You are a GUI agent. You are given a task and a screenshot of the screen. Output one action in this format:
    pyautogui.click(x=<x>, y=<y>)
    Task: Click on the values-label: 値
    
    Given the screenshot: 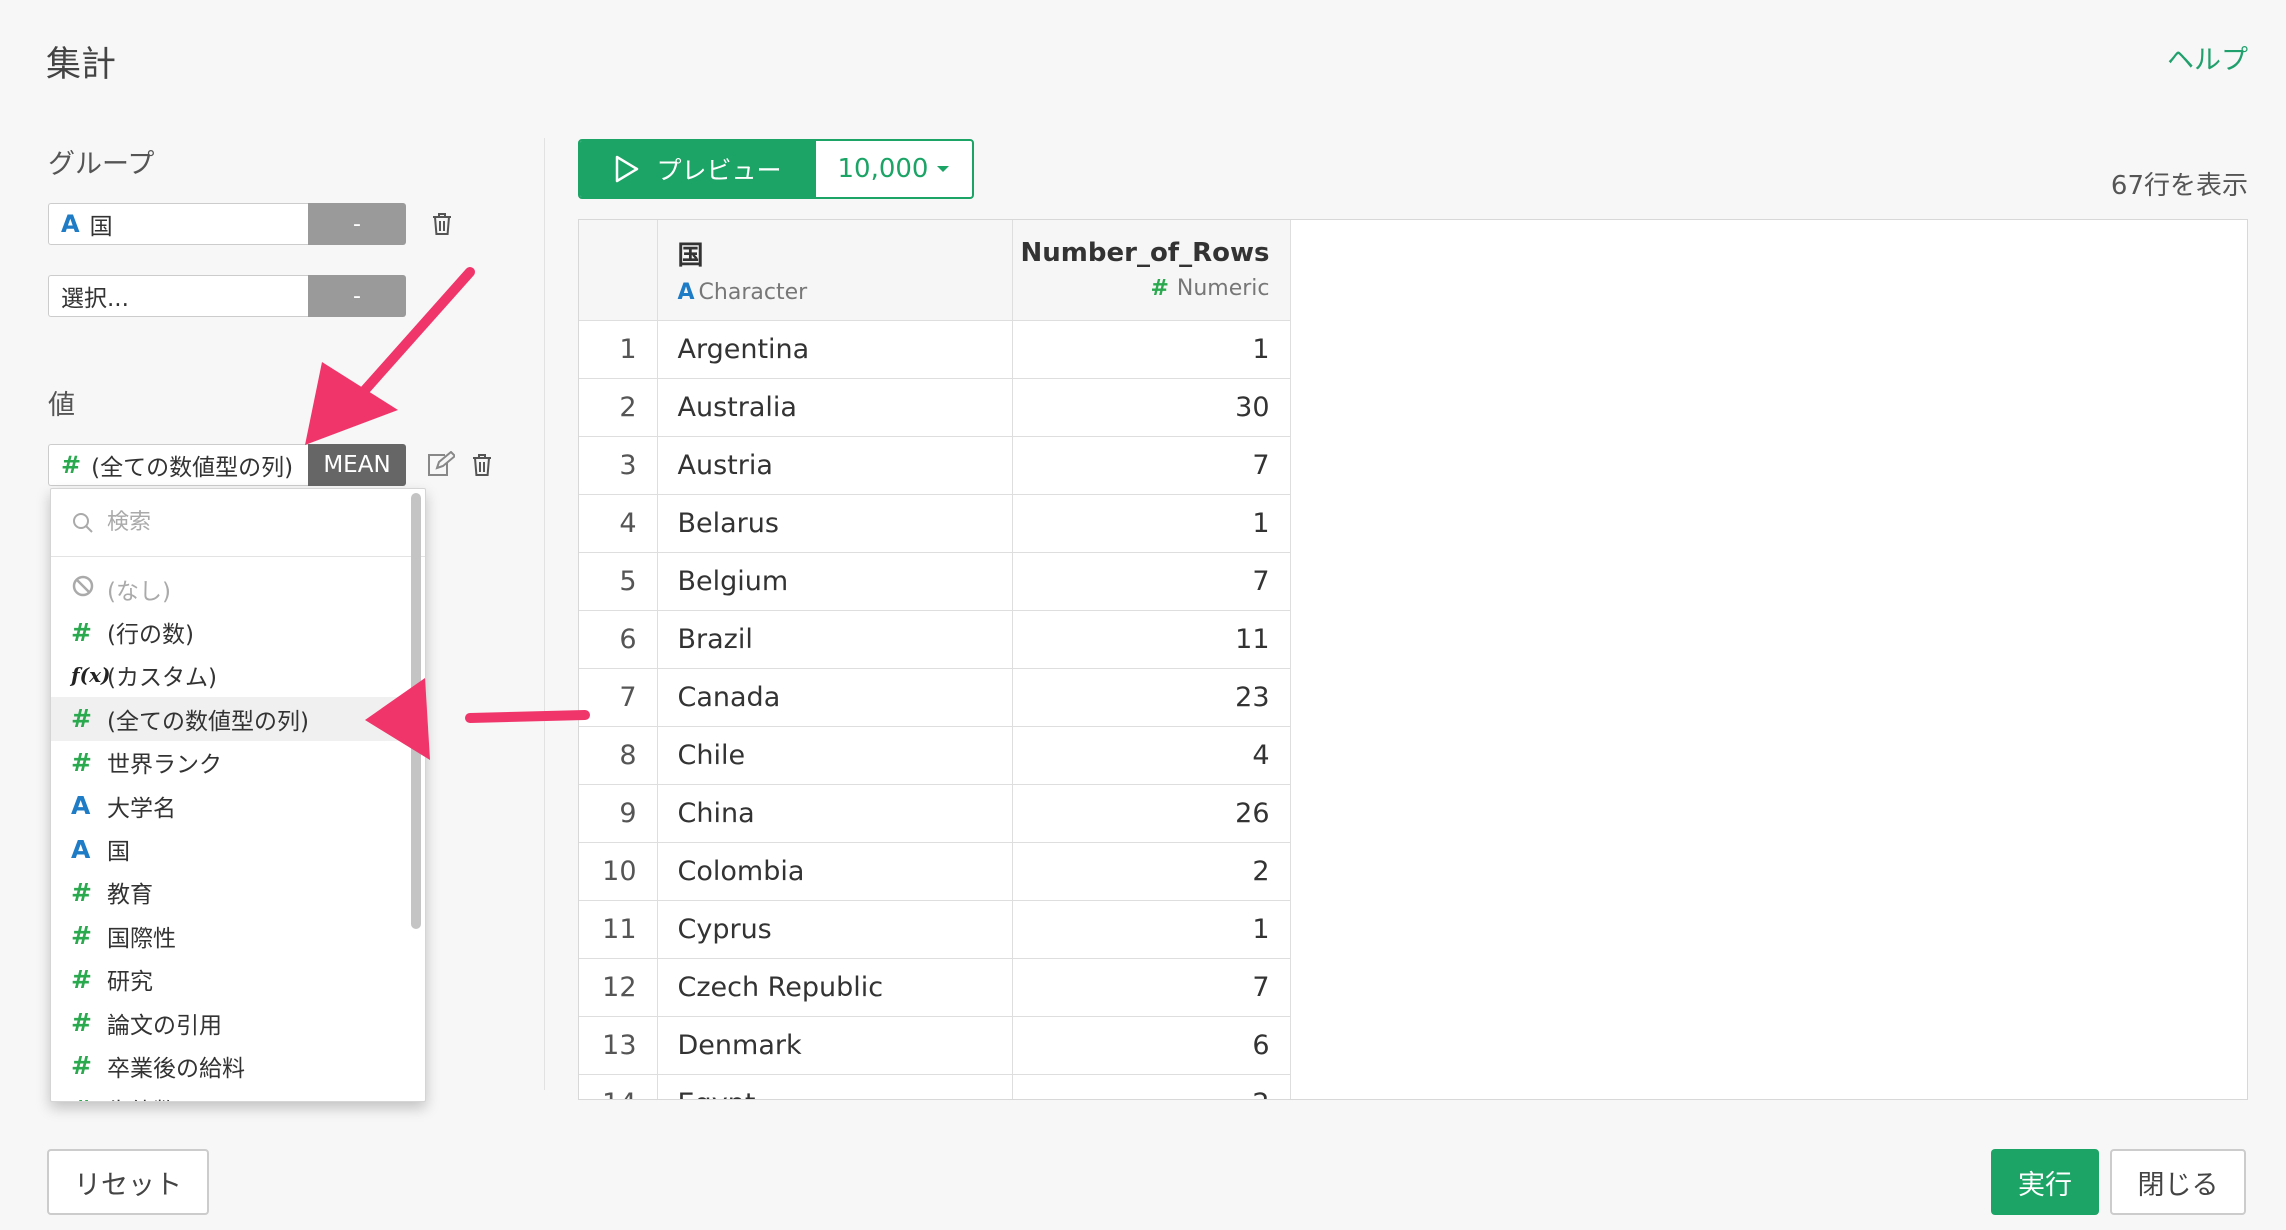 What is the action you would take?
    pyautogui.click(x=61, y=405)
    